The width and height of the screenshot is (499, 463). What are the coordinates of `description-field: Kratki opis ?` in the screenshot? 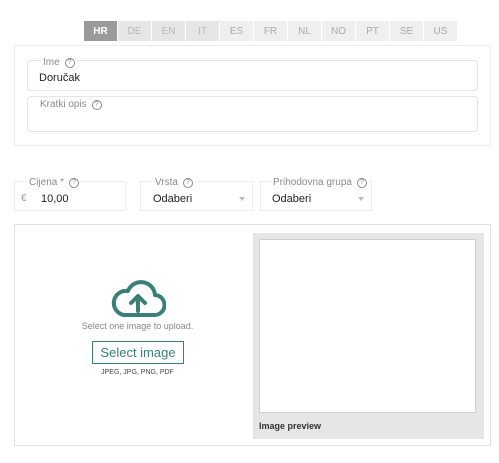 It's located at (252, 114).